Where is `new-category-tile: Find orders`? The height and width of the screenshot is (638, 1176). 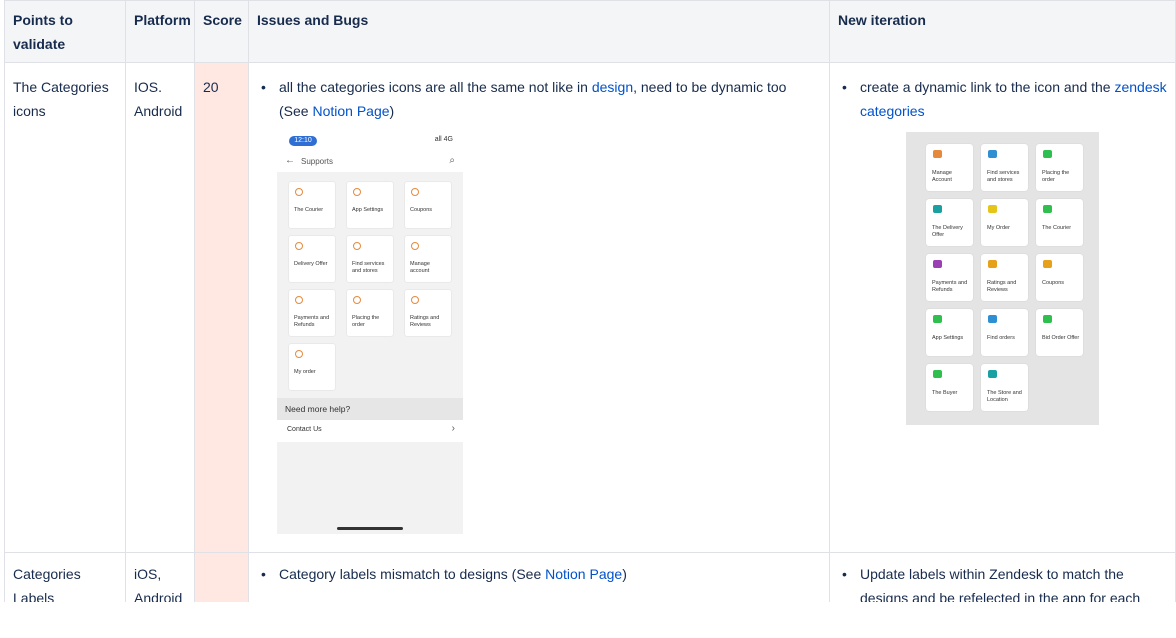 new-category-tile: Find orders is located at coordinates (1004, 332).